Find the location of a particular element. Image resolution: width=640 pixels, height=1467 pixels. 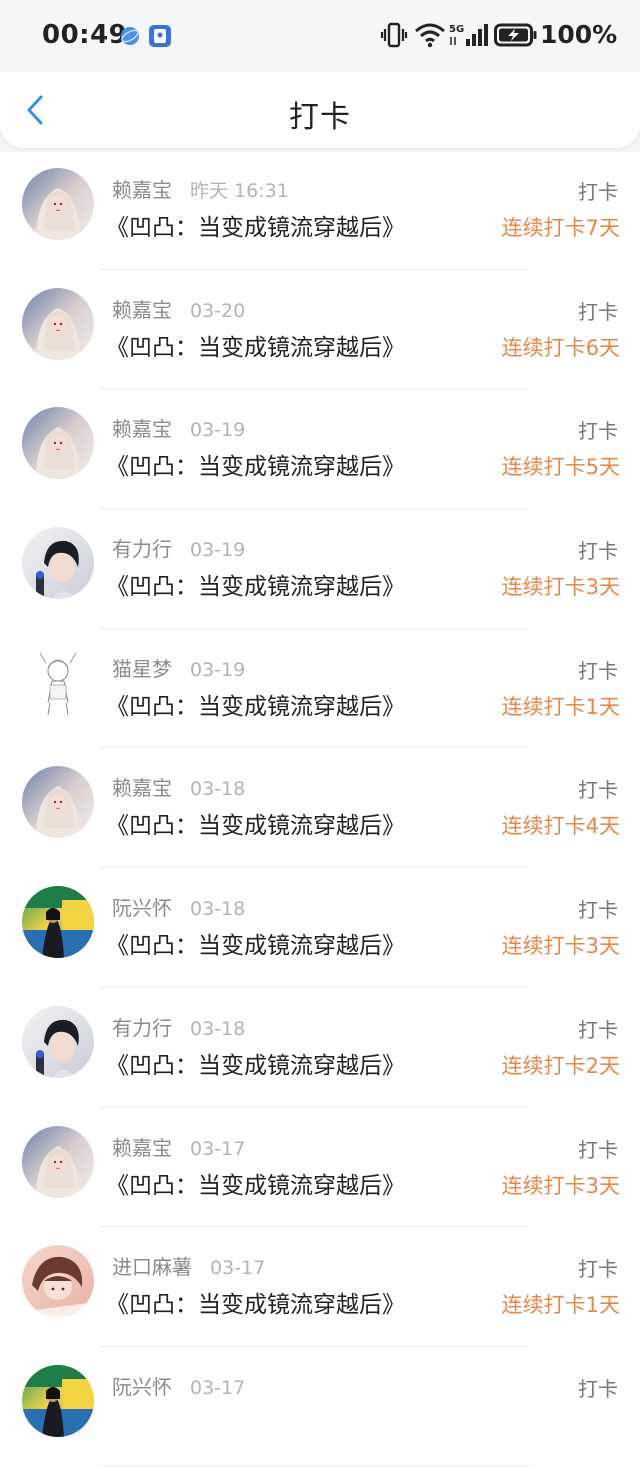

checkin-list-item: 赖嘉宝 03-19 《凹凸：当变成镜流穿越后》 打卡 连续打卡5天 is located at coordinates (320, 449).